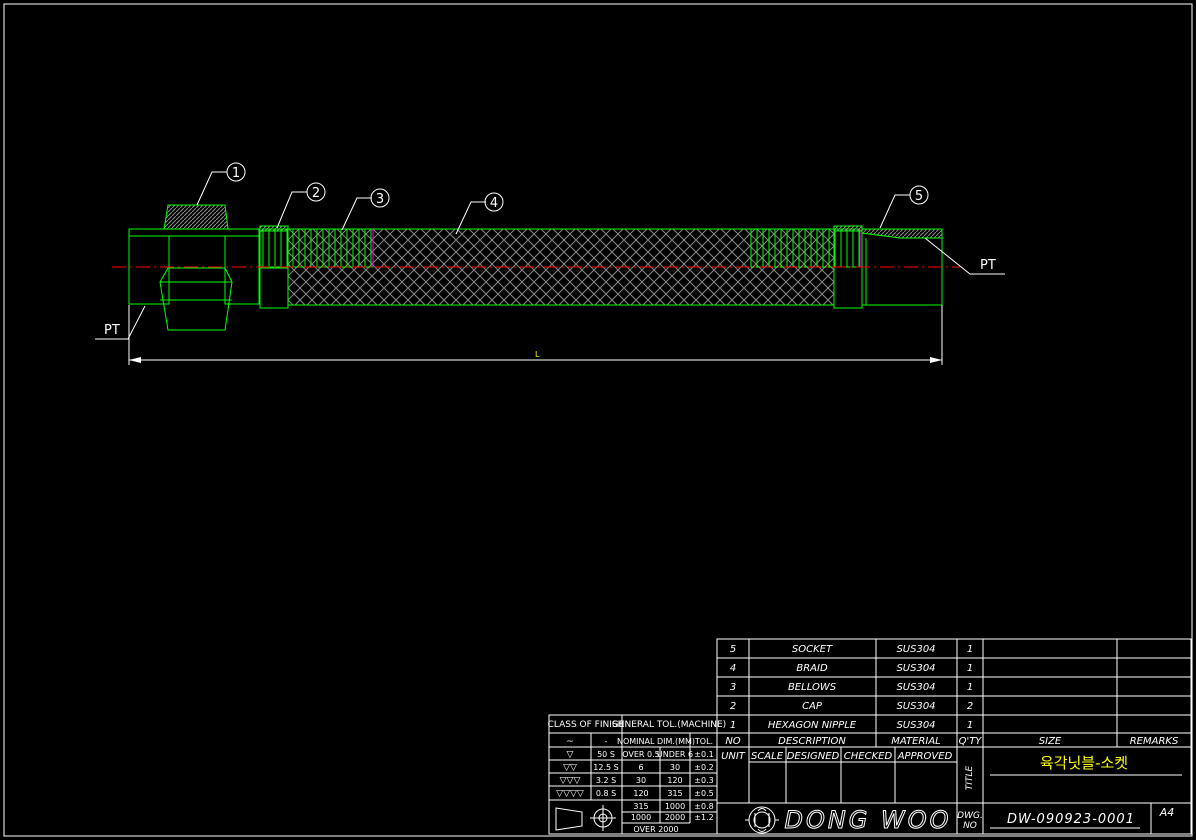  What do you see at coordinates (675, 754) in the screenshot?
I see `tol-to: UNDER 6` at bounding box center [675, 754].